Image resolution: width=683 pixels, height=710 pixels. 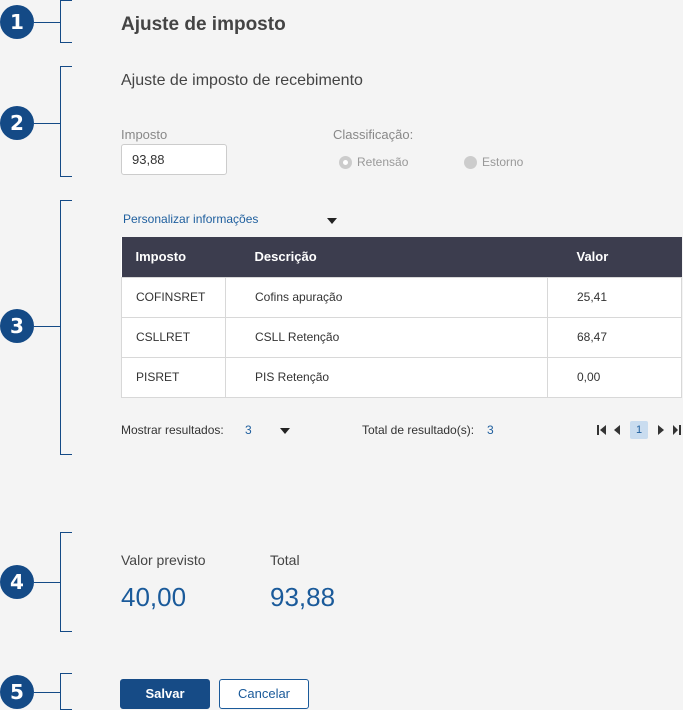 I want to click on callout-3: 3, so click(x=17, y=326).